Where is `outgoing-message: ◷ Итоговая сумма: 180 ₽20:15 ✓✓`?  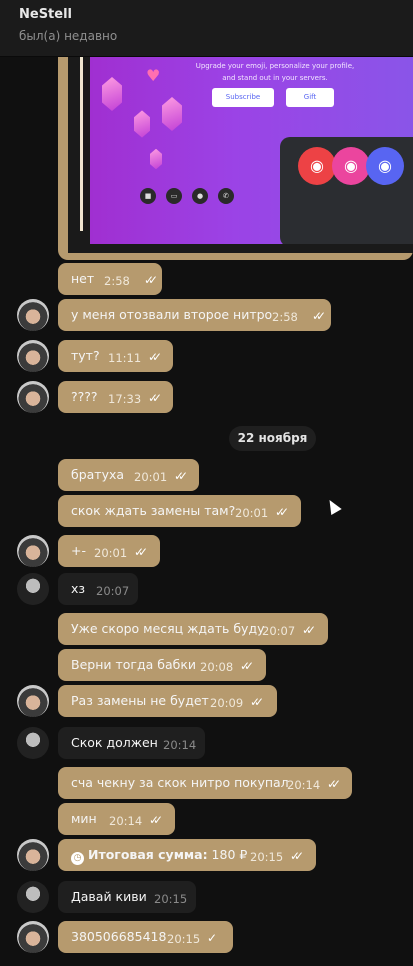 outgoing-message: ◷ Итоговая сумма: 180 ₽20:15 ✓✓ is located at coordinates (187, 855).